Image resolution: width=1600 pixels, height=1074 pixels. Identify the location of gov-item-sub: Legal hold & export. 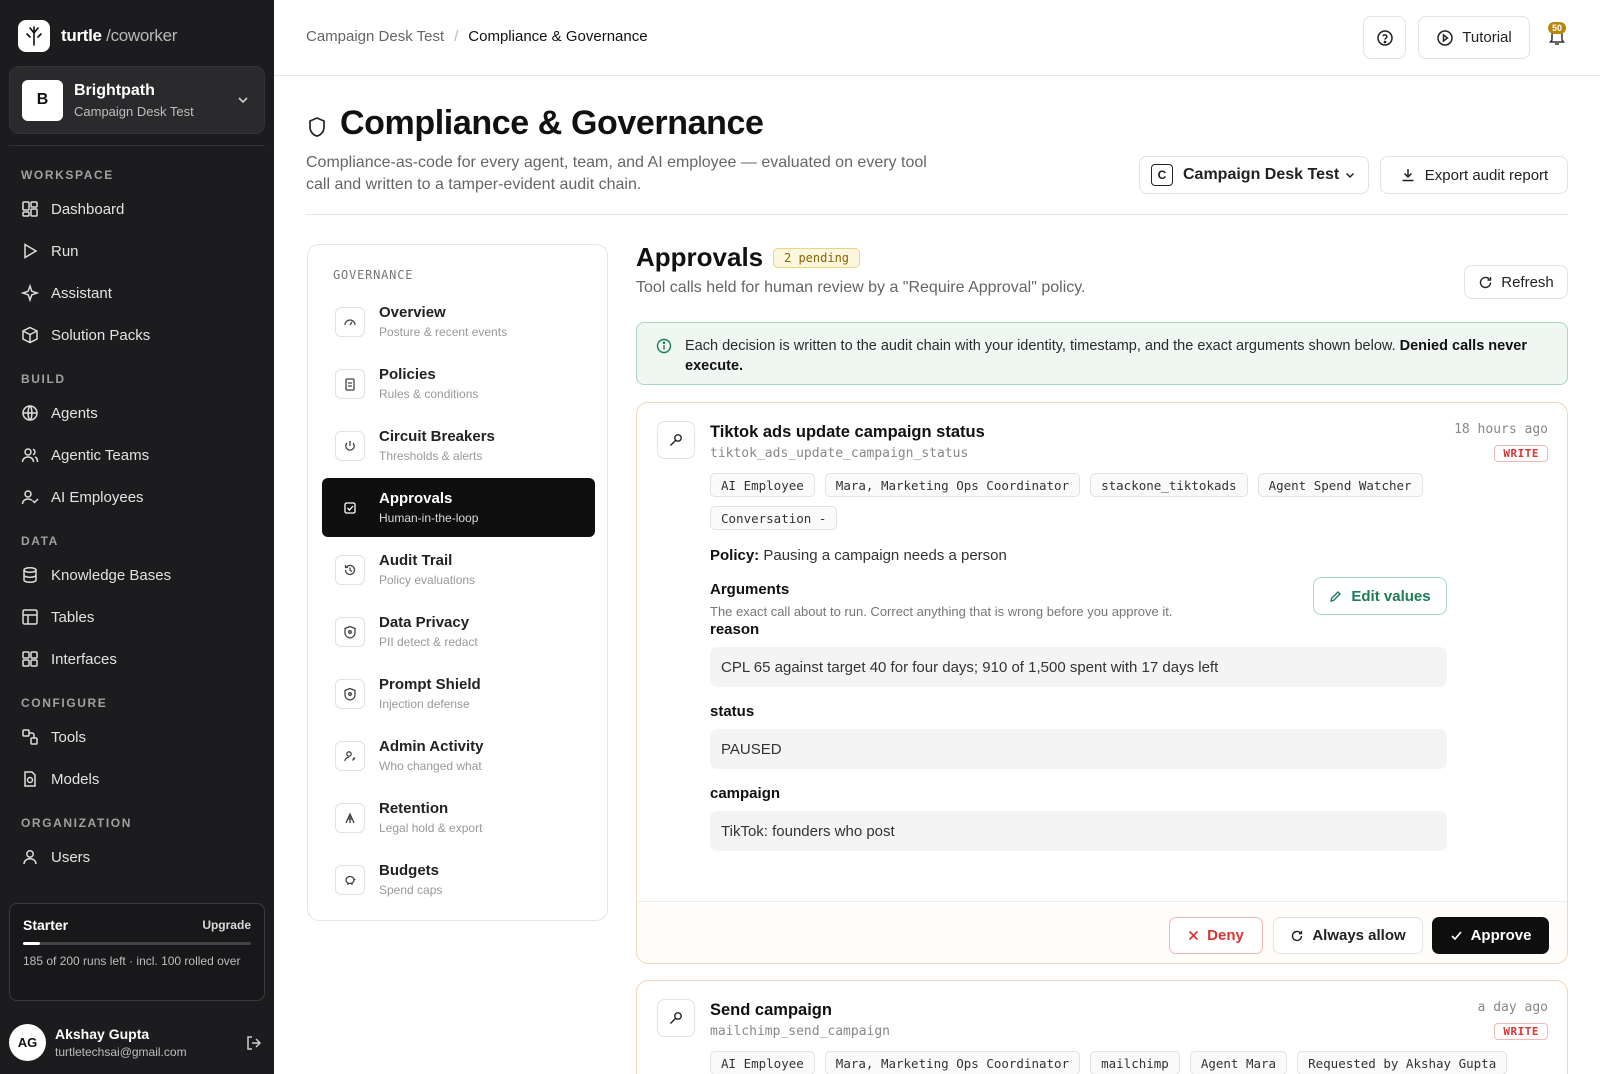
(431, 828).